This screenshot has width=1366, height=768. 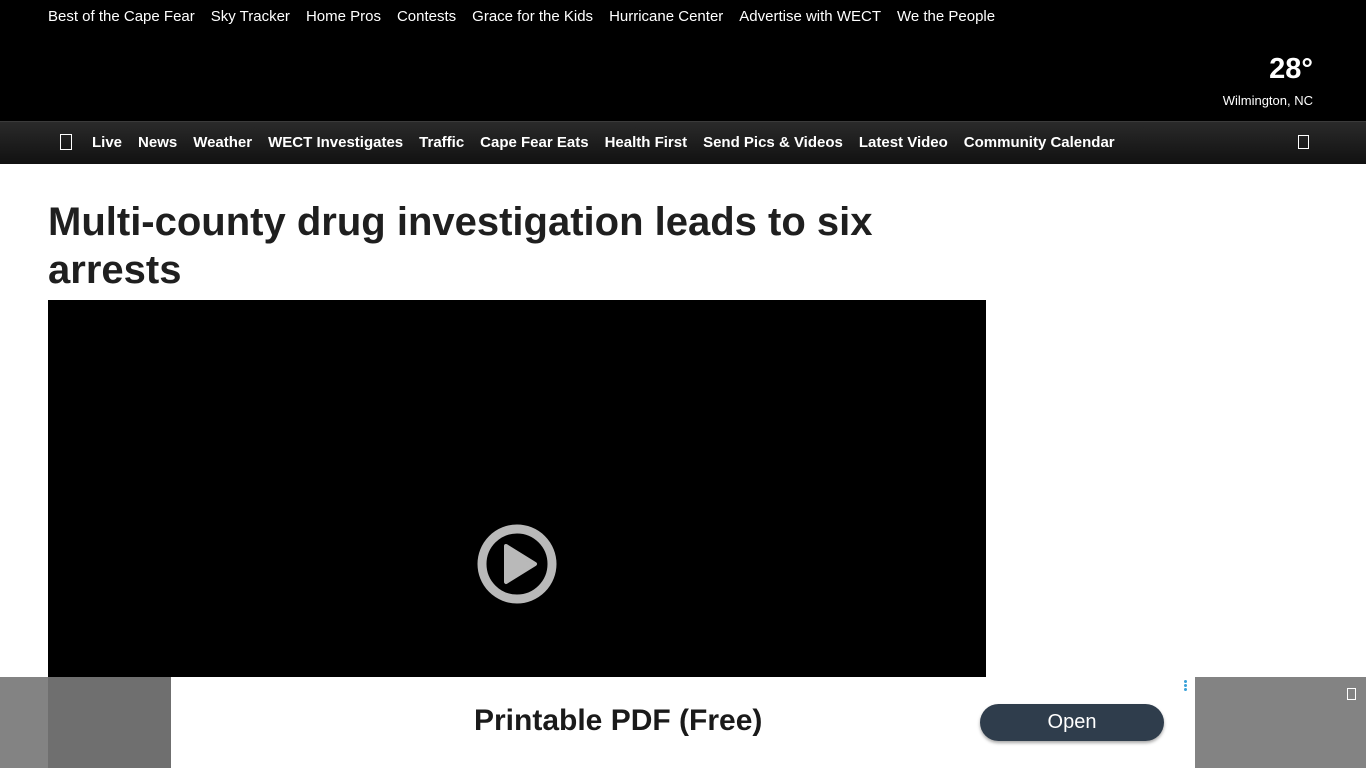 I want to click on close-icon, so click(x=1351, y=694).